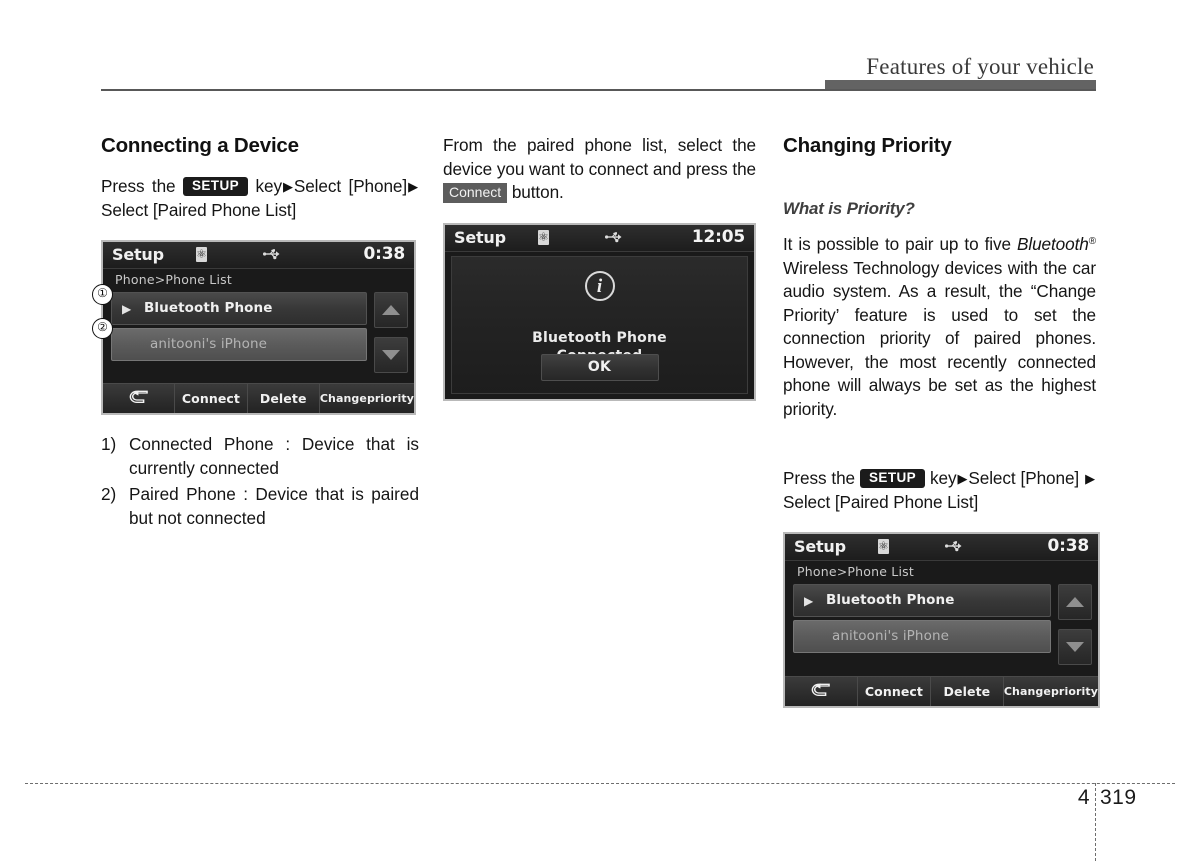  Describe the element at coordinates (599, 337) in the screenshot. I see `popup-message-line1: Bluetooth Phone` at that location.